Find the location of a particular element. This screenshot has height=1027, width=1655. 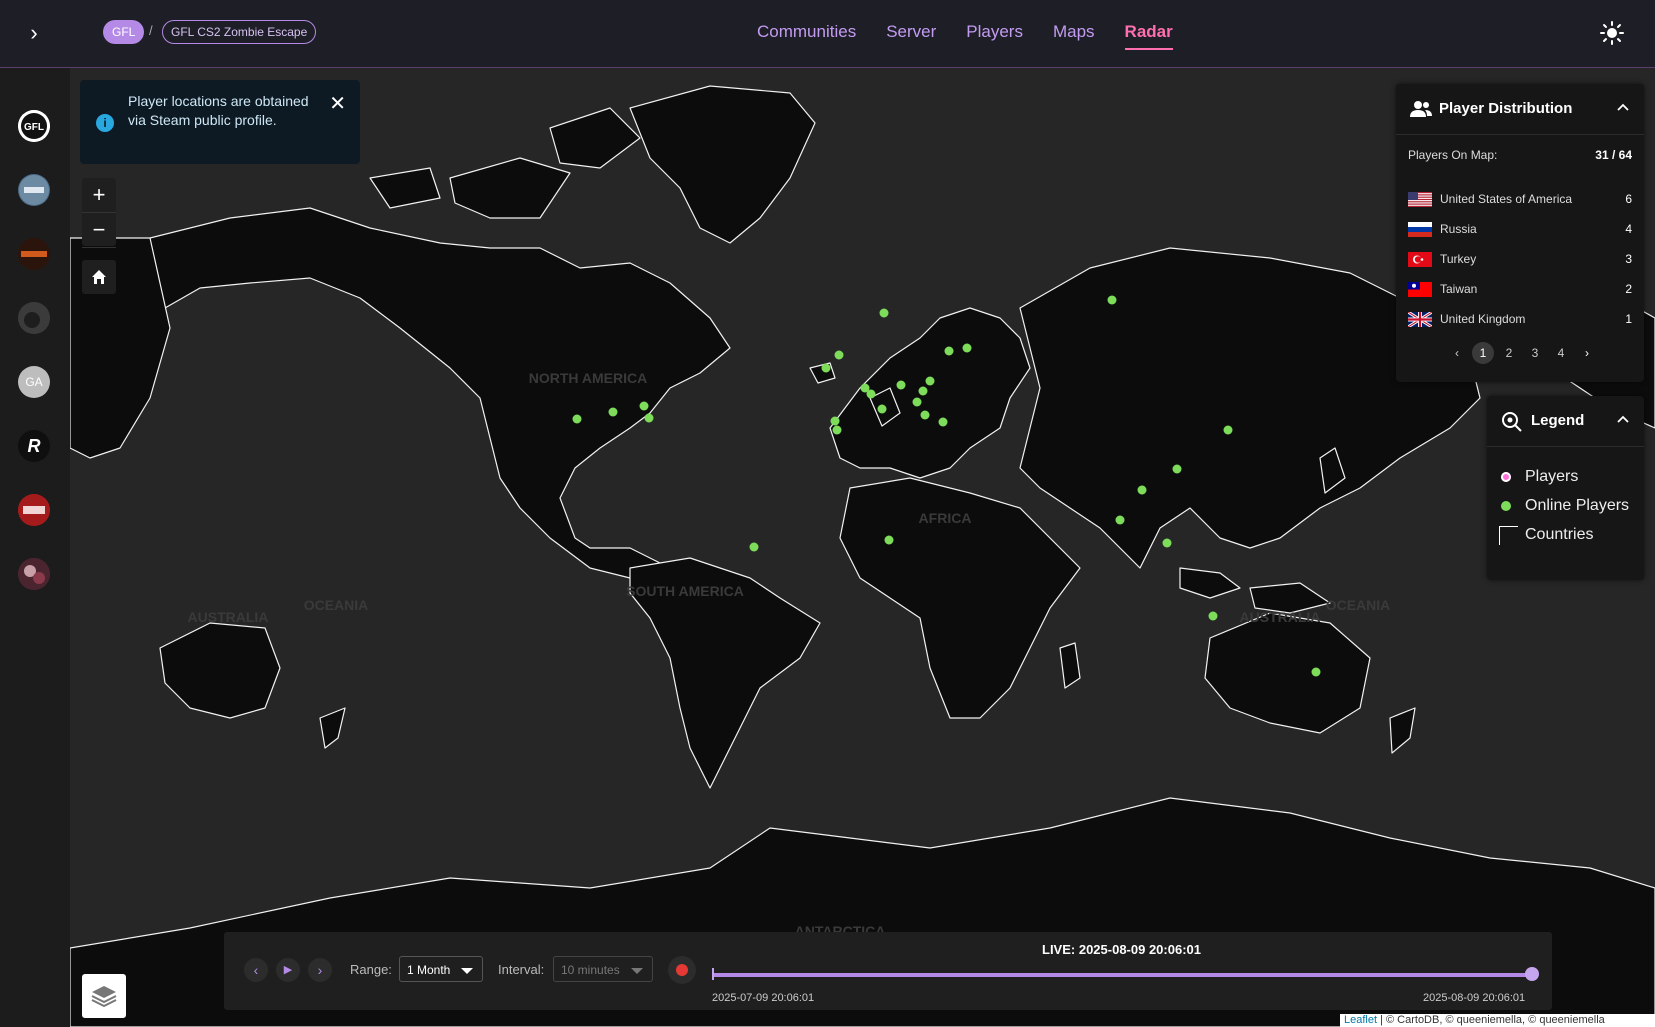

range-select: 1 Month is located at coordinates (441, 969).